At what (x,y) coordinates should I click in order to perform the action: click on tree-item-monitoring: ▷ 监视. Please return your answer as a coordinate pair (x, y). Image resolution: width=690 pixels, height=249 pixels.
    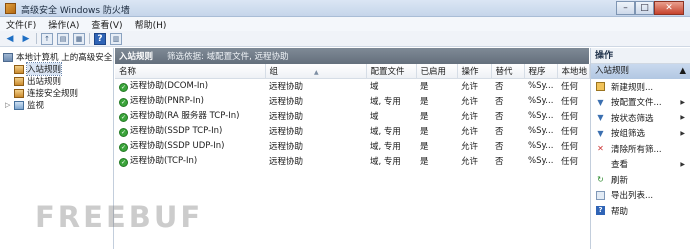
    Looking at the image, I should click on (56, 105).